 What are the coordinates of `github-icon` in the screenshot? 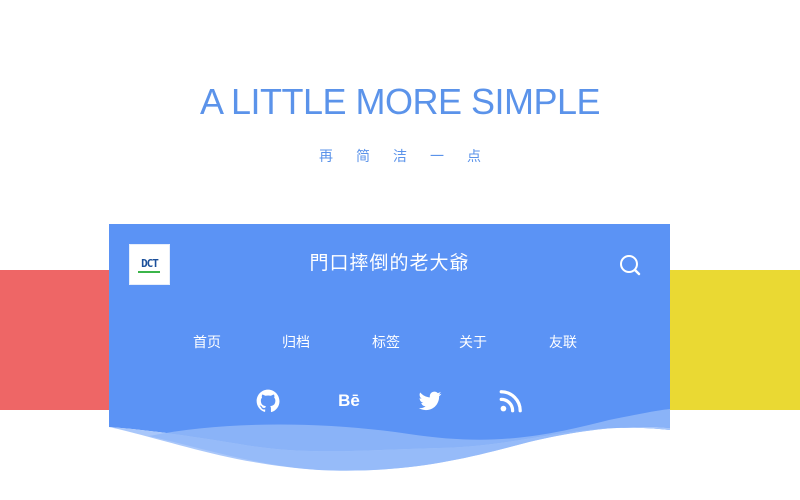 It's located at (268, 401).